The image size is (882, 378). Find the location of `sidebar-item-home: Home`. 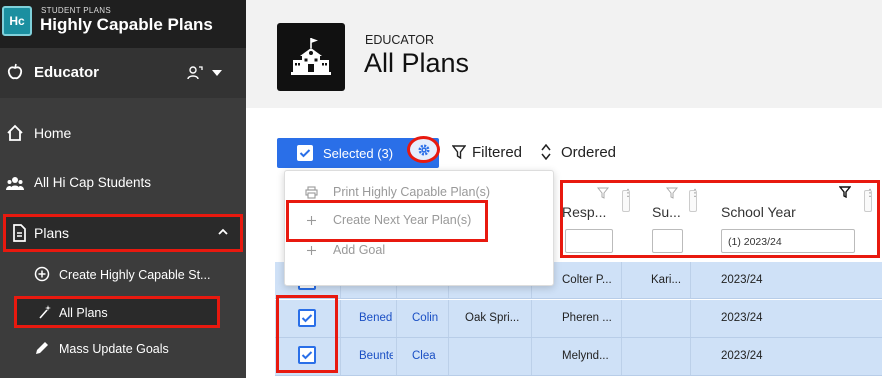

sidebar-item-home: Home is located at coordinates (123, 133).